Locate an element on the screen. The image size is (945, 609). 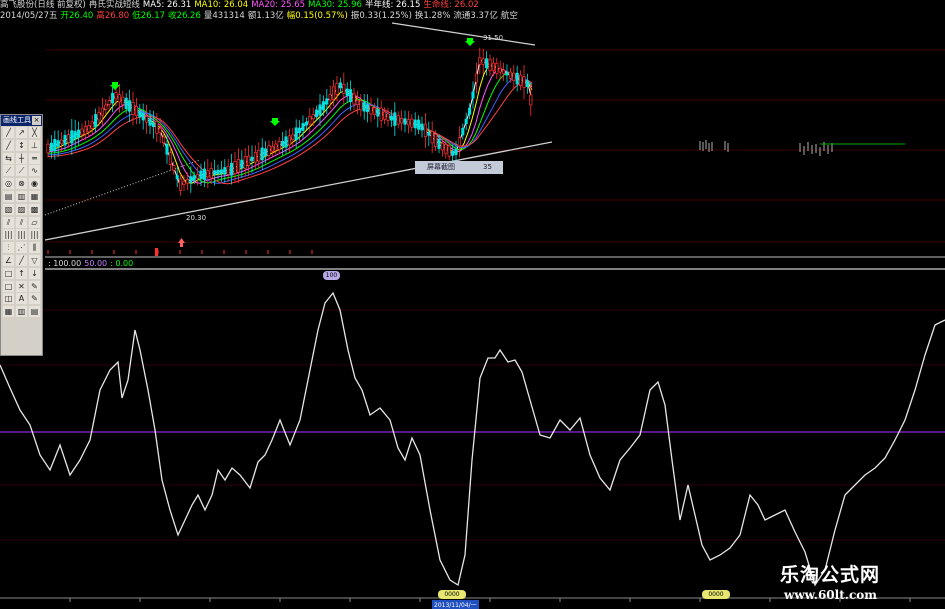
drawing-tool-button-4: ↕ is located at coordinates (21, 145).